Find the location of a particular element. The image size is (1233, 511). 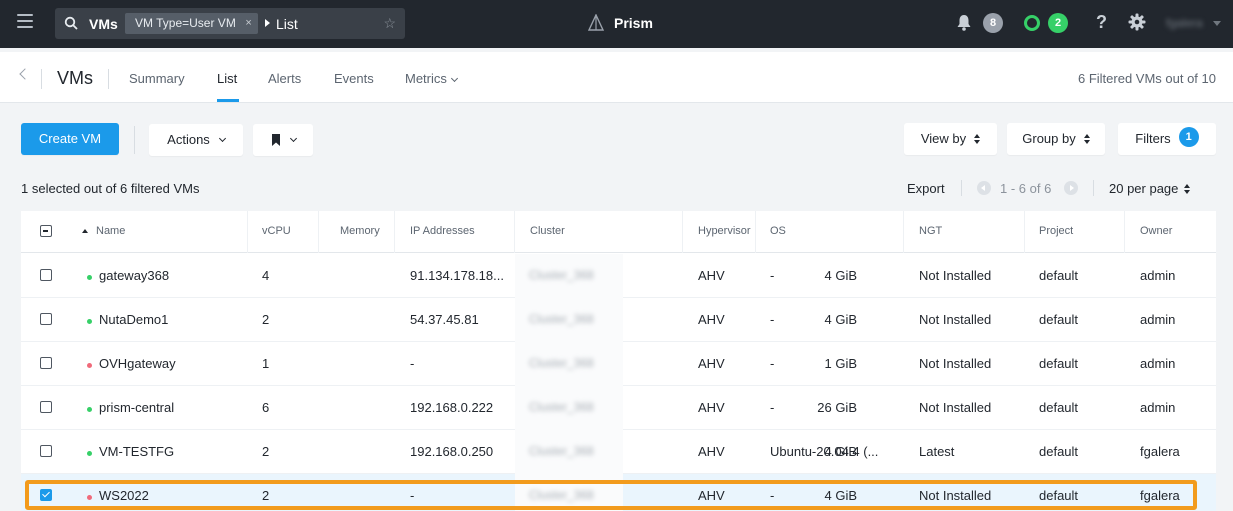

vm-name: gateway368 is located at coordinates (134, 275).